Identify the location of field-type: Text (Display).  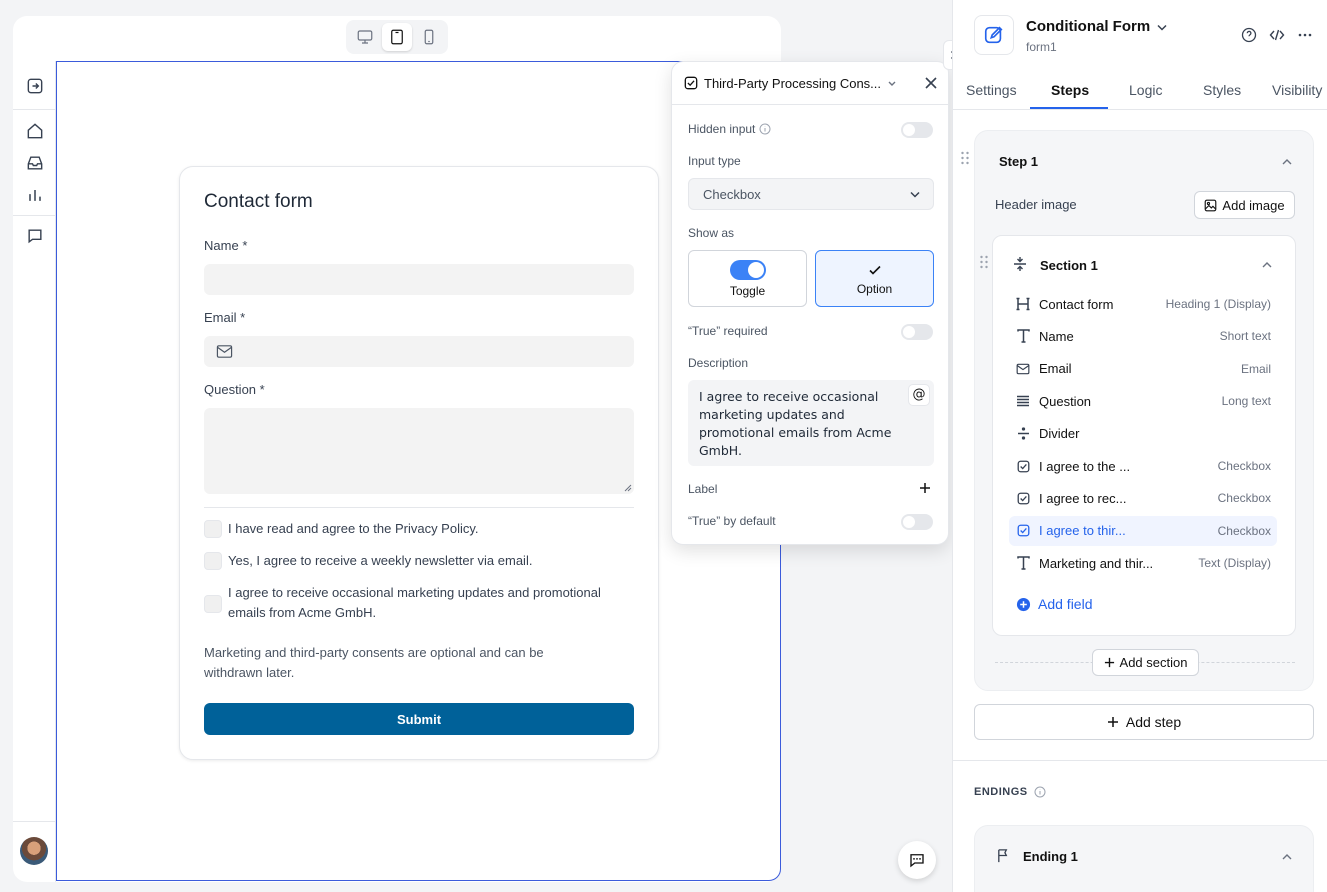
(1234, 563).